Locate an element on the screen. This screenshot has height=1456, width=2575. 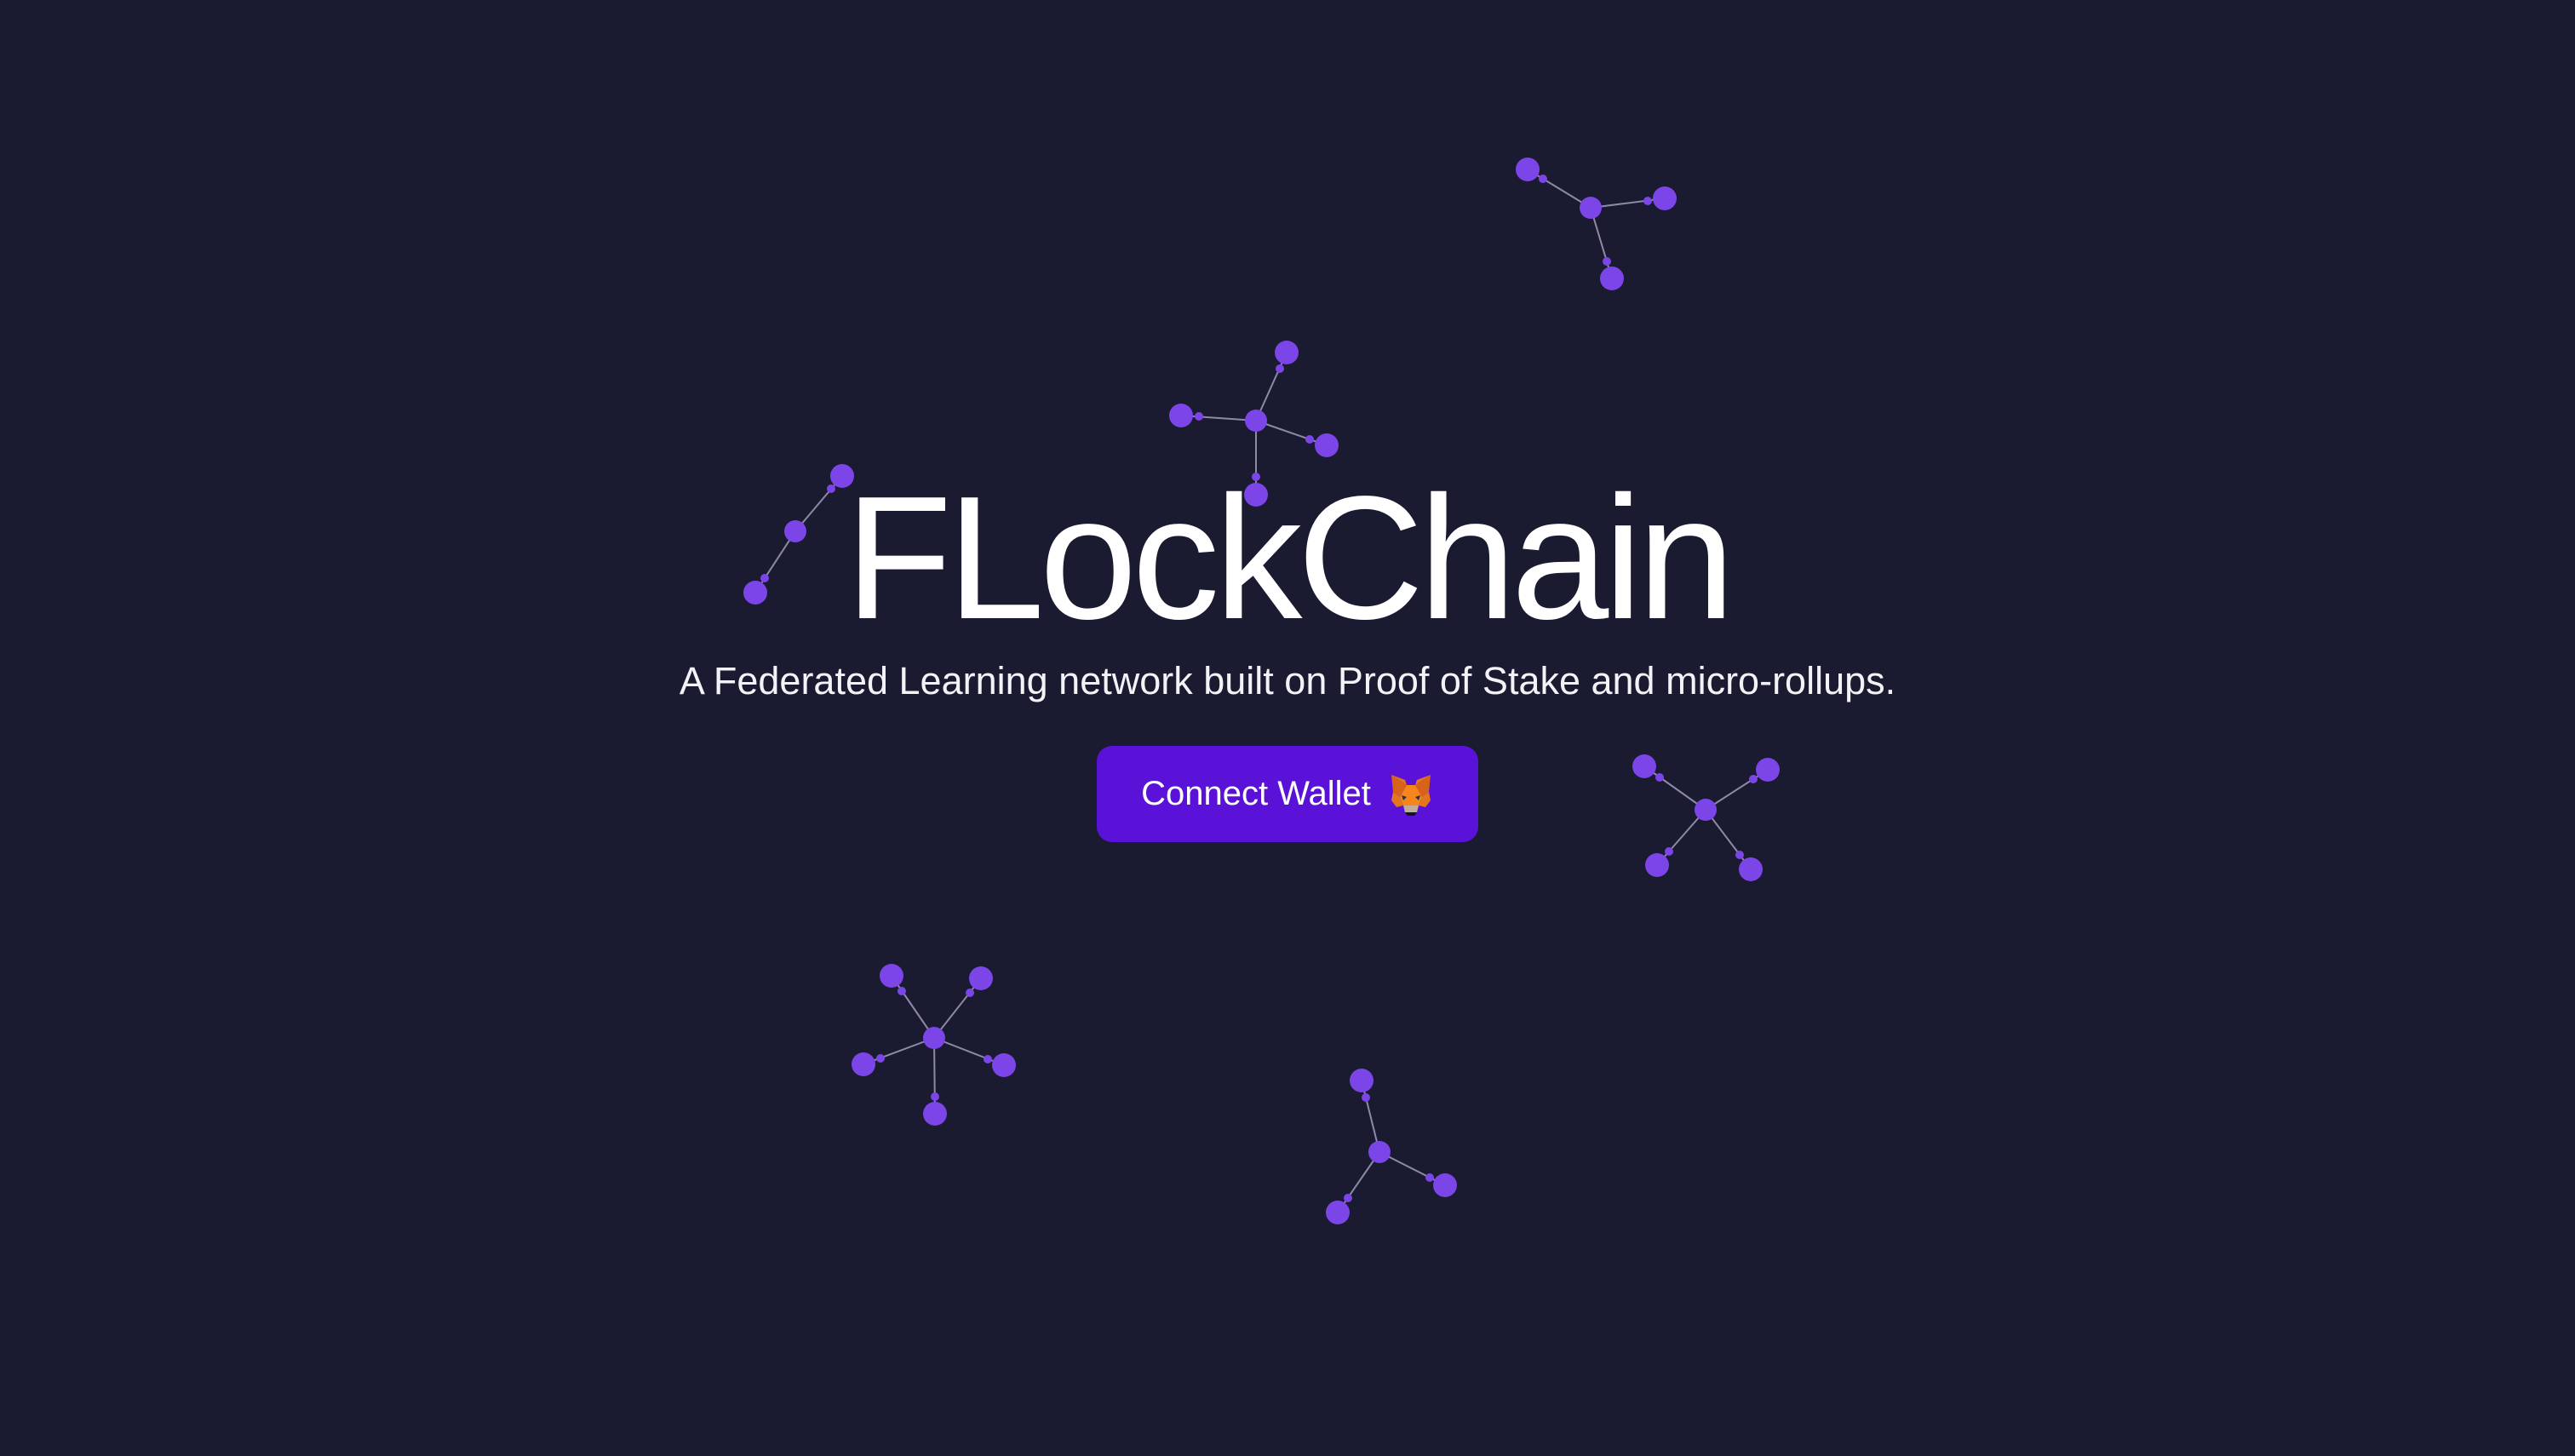
connect-wallet-button: Connect Wallet is located at coordinates (1287, 794).